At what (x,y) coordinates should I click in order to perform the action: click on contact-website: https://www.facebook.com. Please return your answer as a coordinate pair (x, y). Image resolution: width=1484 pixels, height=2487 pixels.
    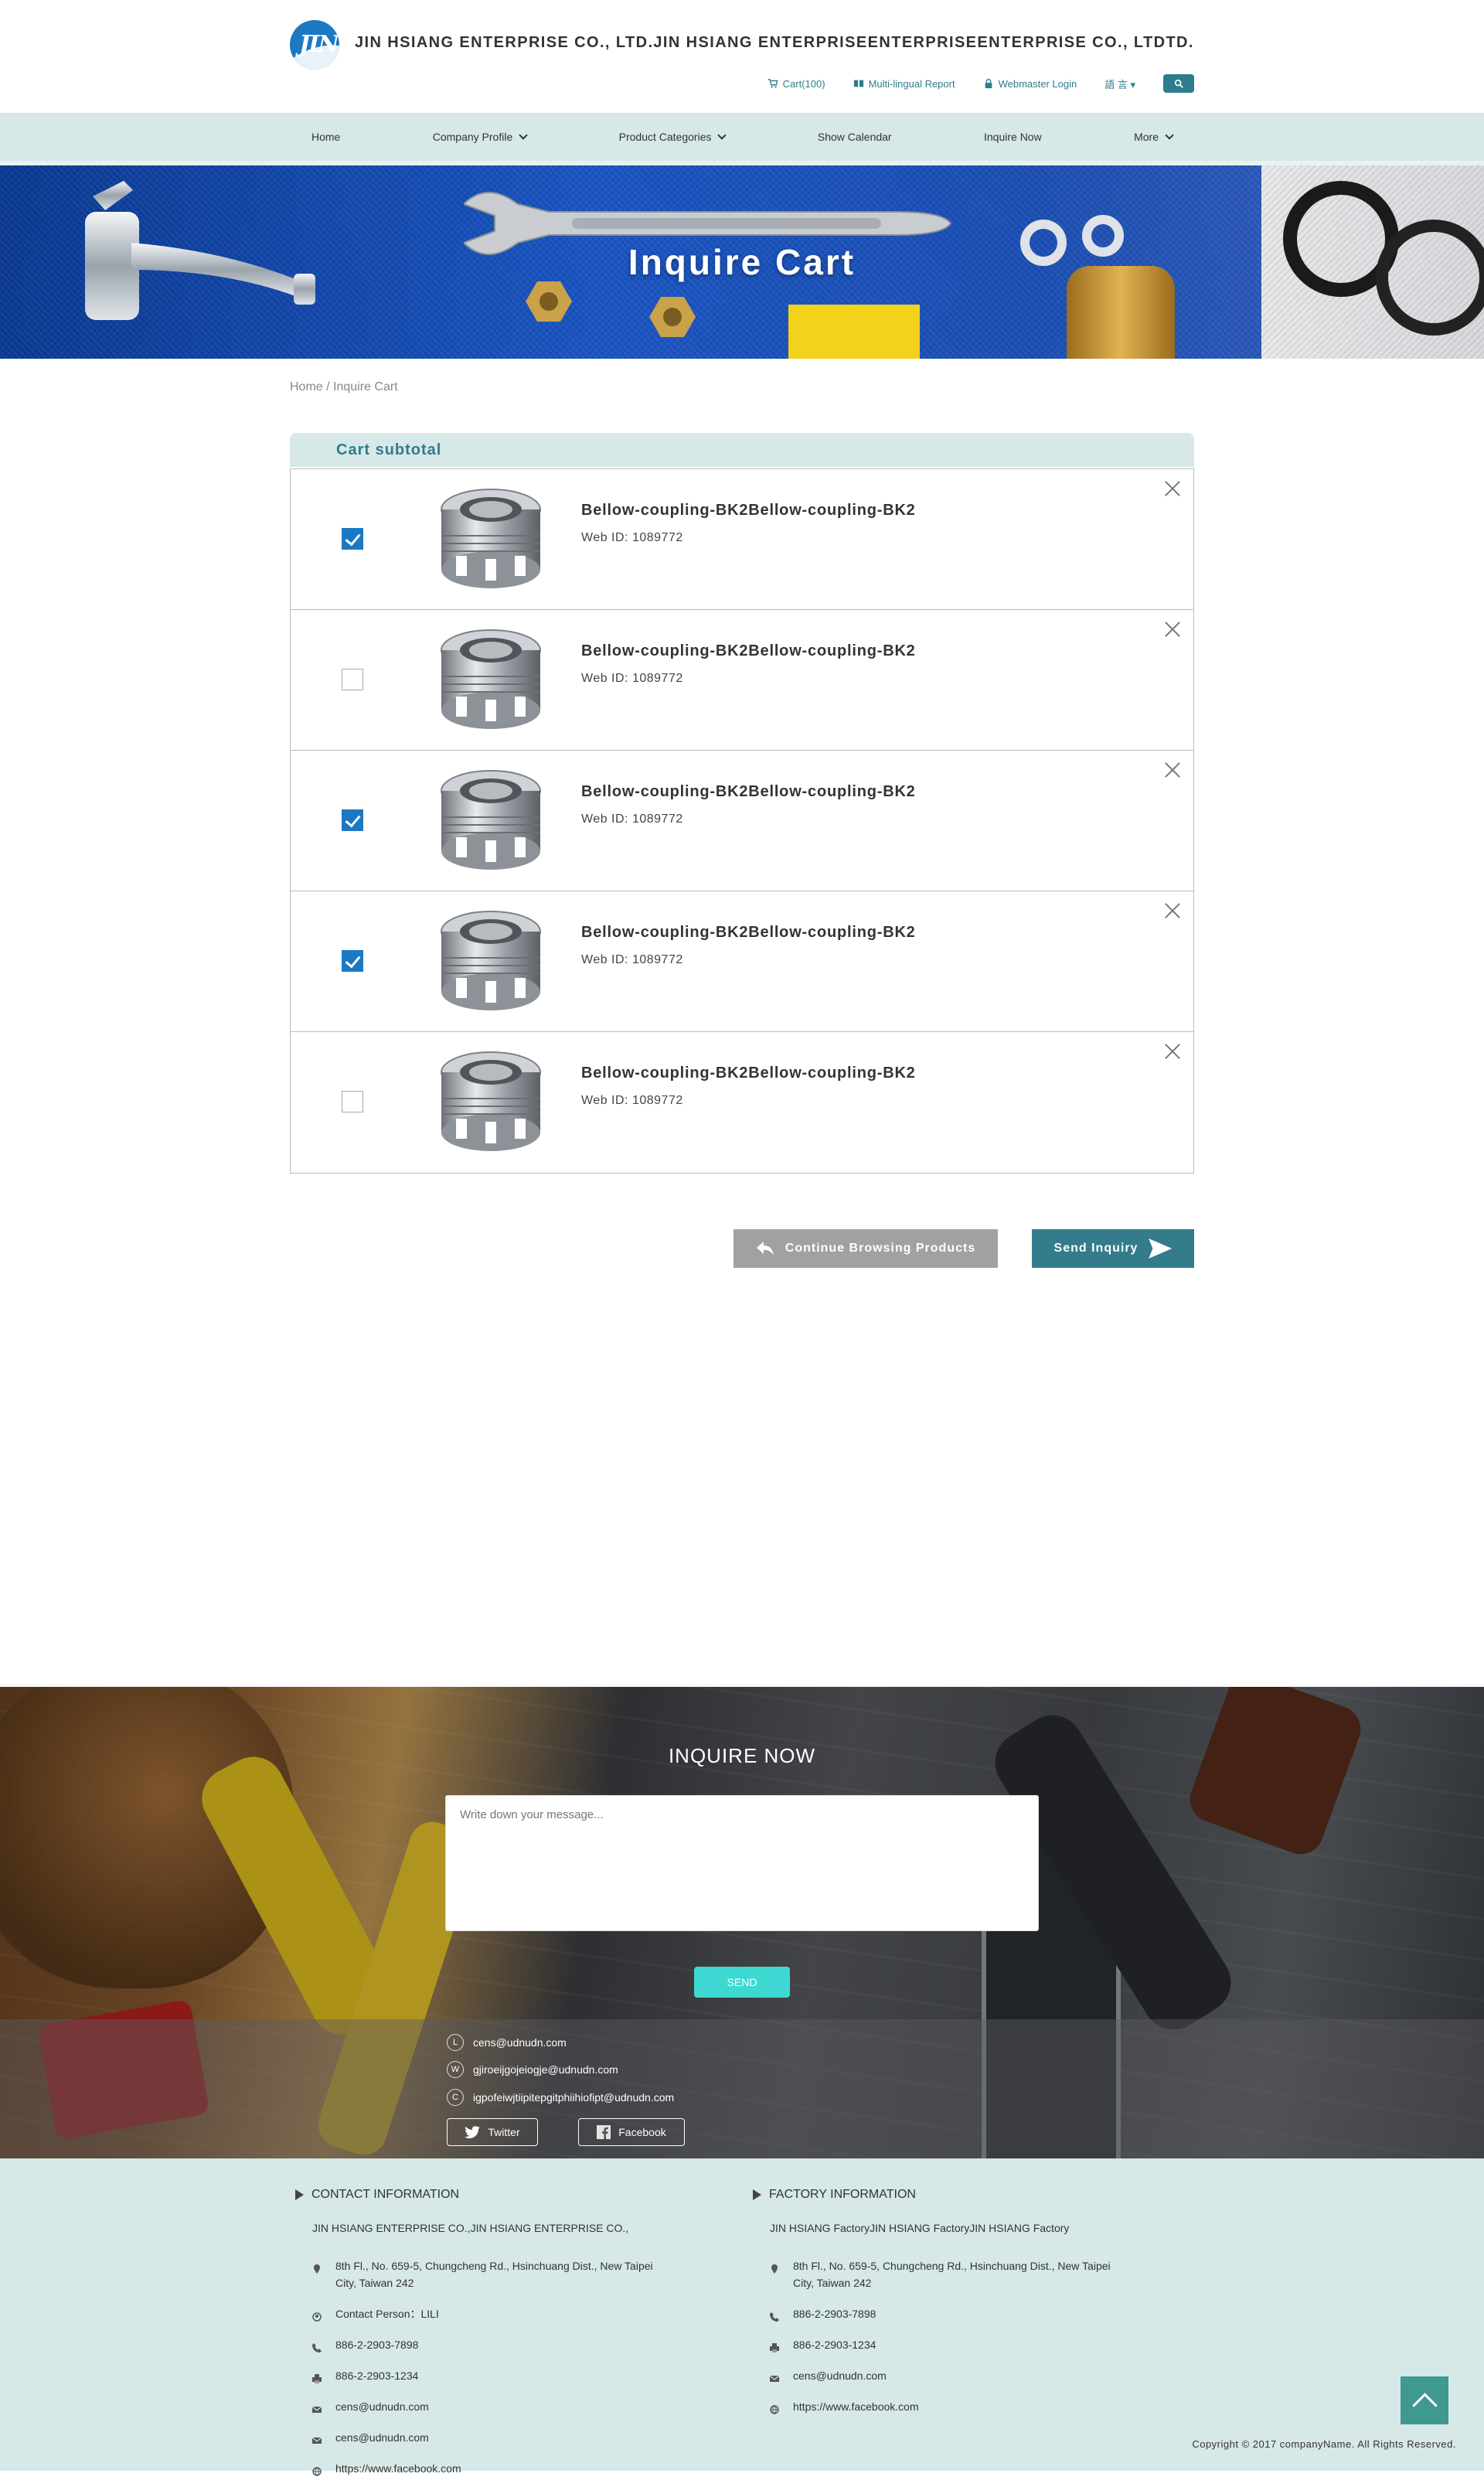
    Looking at the image, I should click on (489, 2468).